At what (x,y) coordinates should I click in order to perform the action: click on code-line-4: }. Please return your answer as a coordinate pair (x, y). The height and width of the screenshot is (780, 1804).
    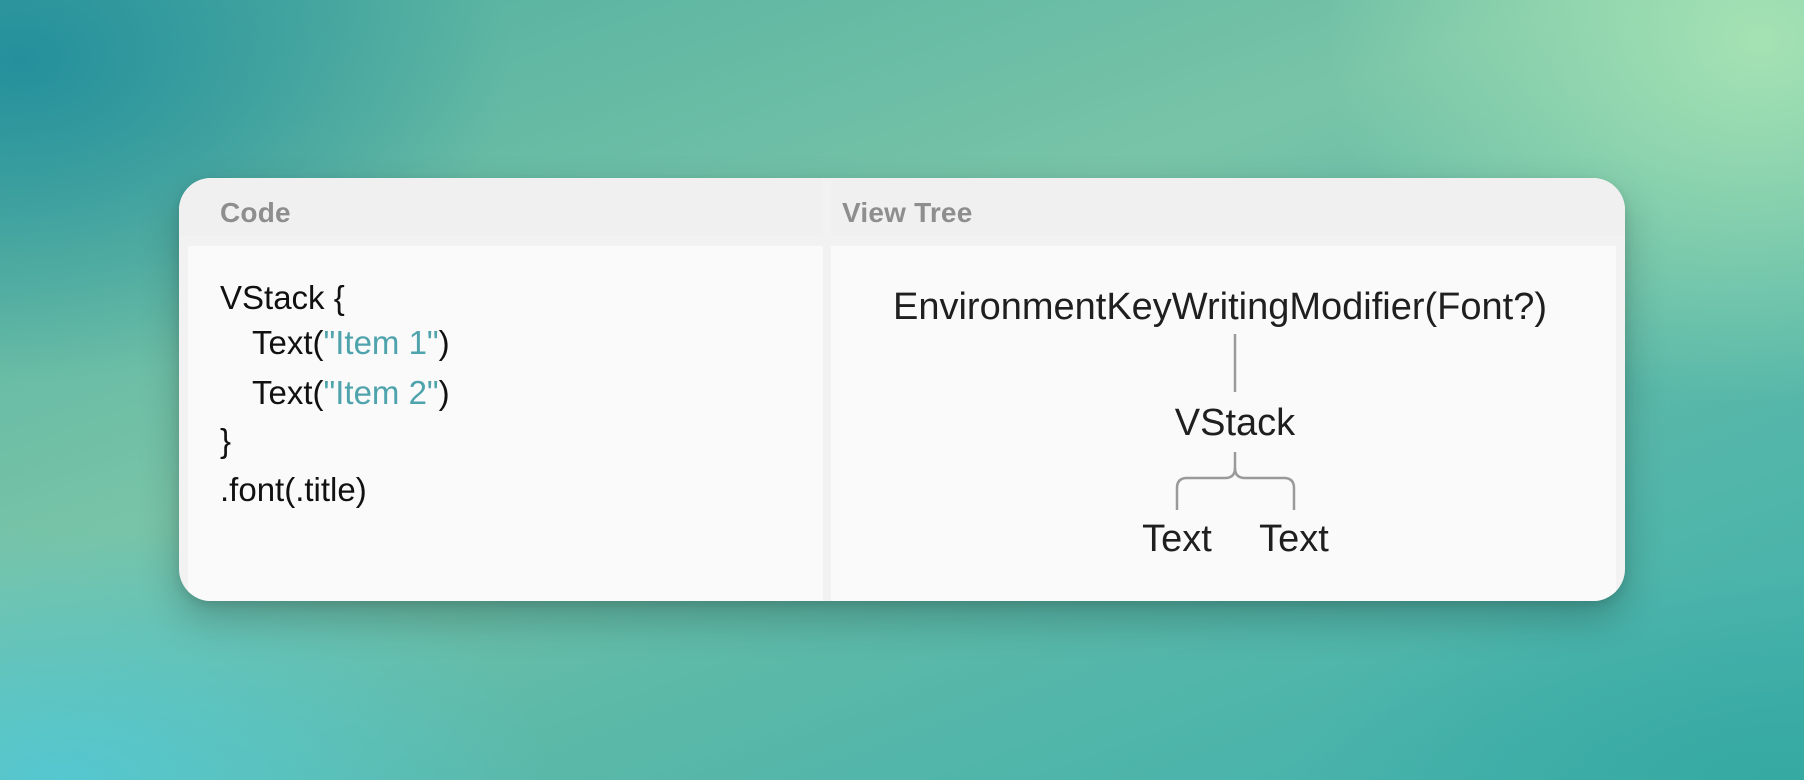
    Looking at the image, I should click on (225, 441).